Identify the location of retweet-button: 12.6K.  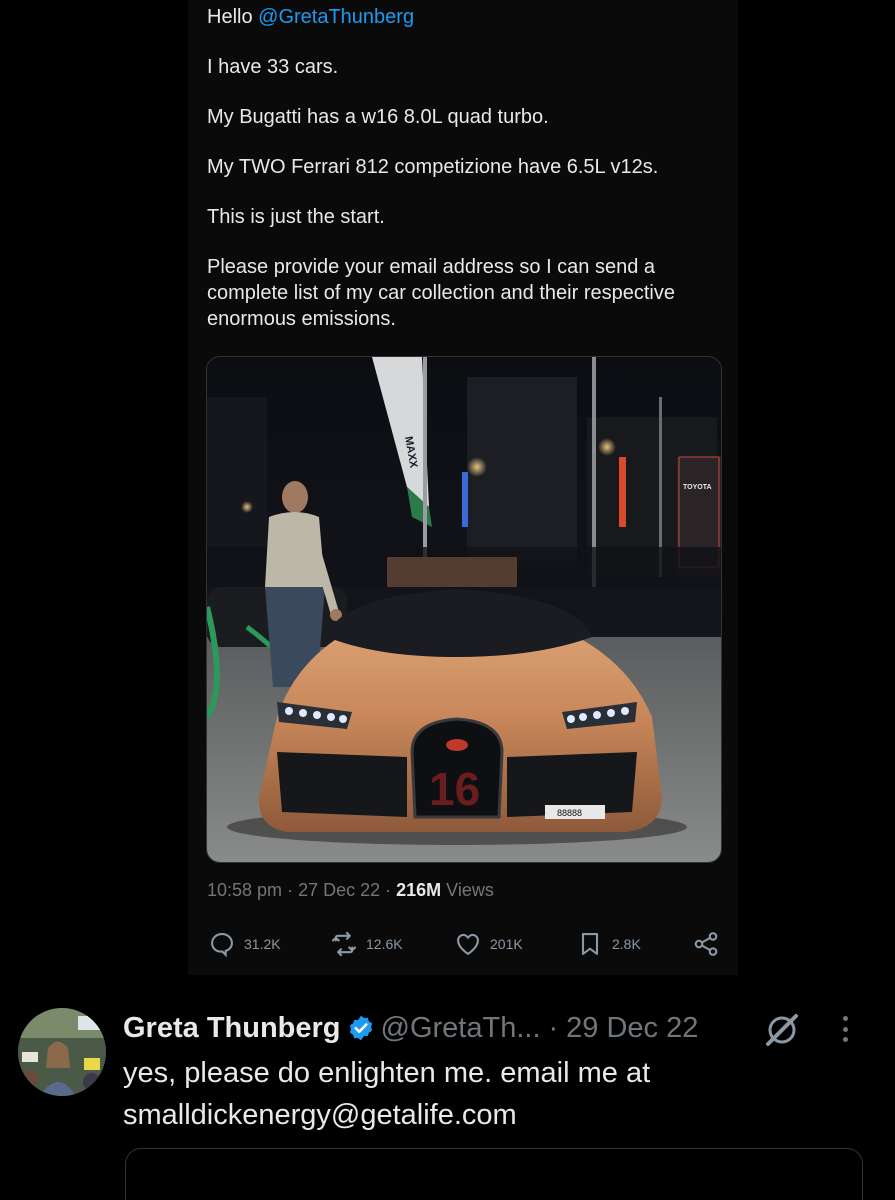
(366, 944).